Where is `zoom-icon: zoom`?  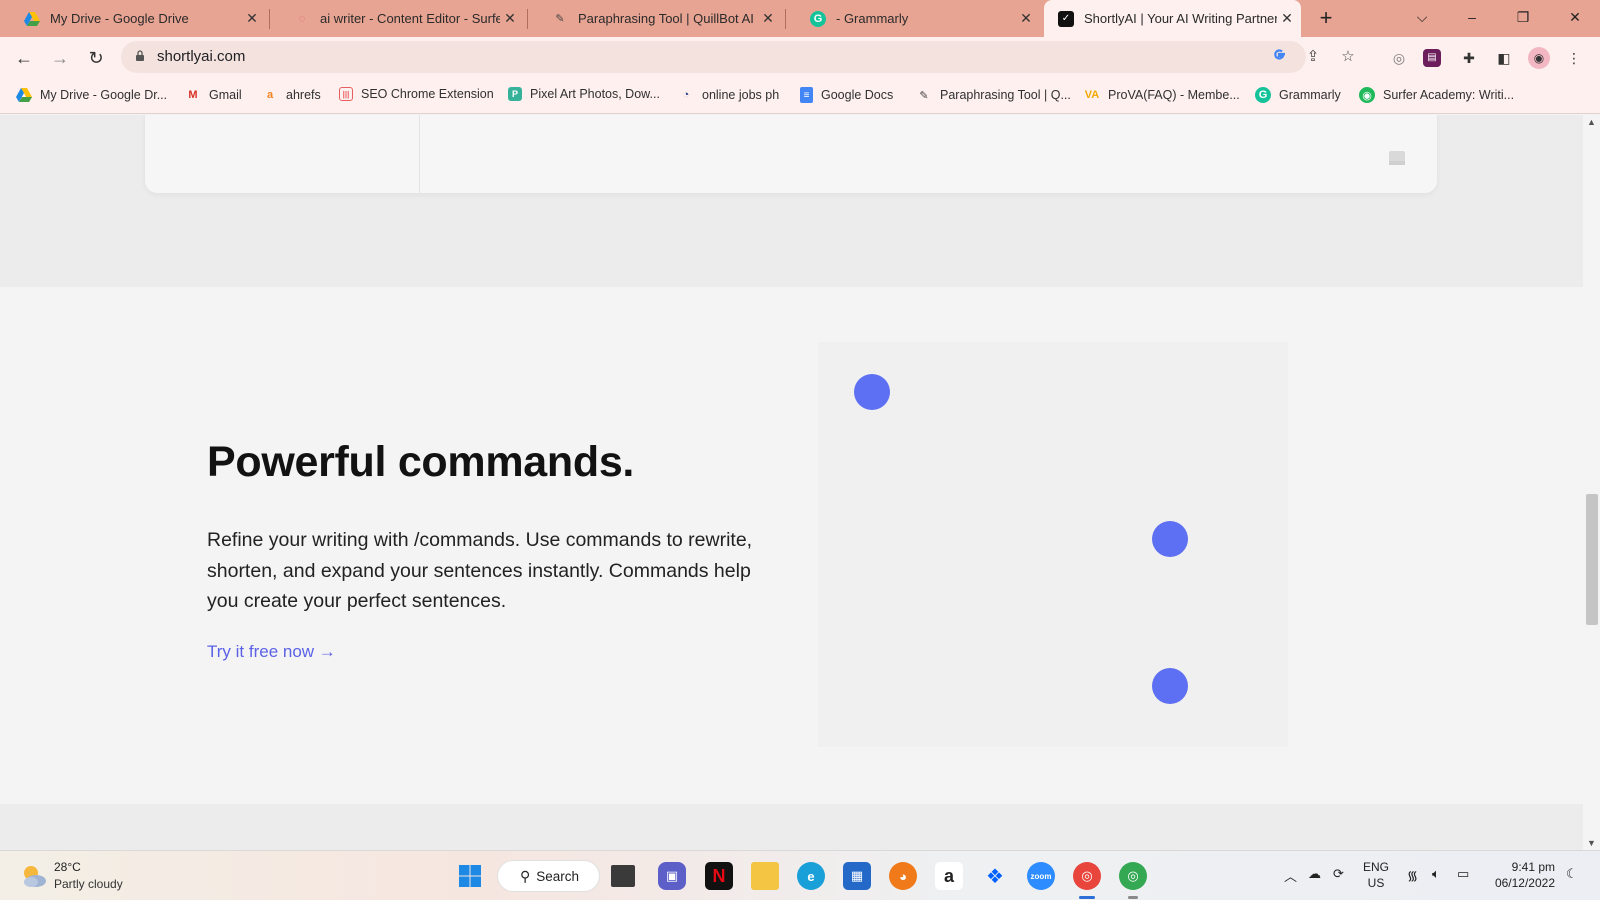
zoom-icon: zoom is located at coordinates (1041, 876).